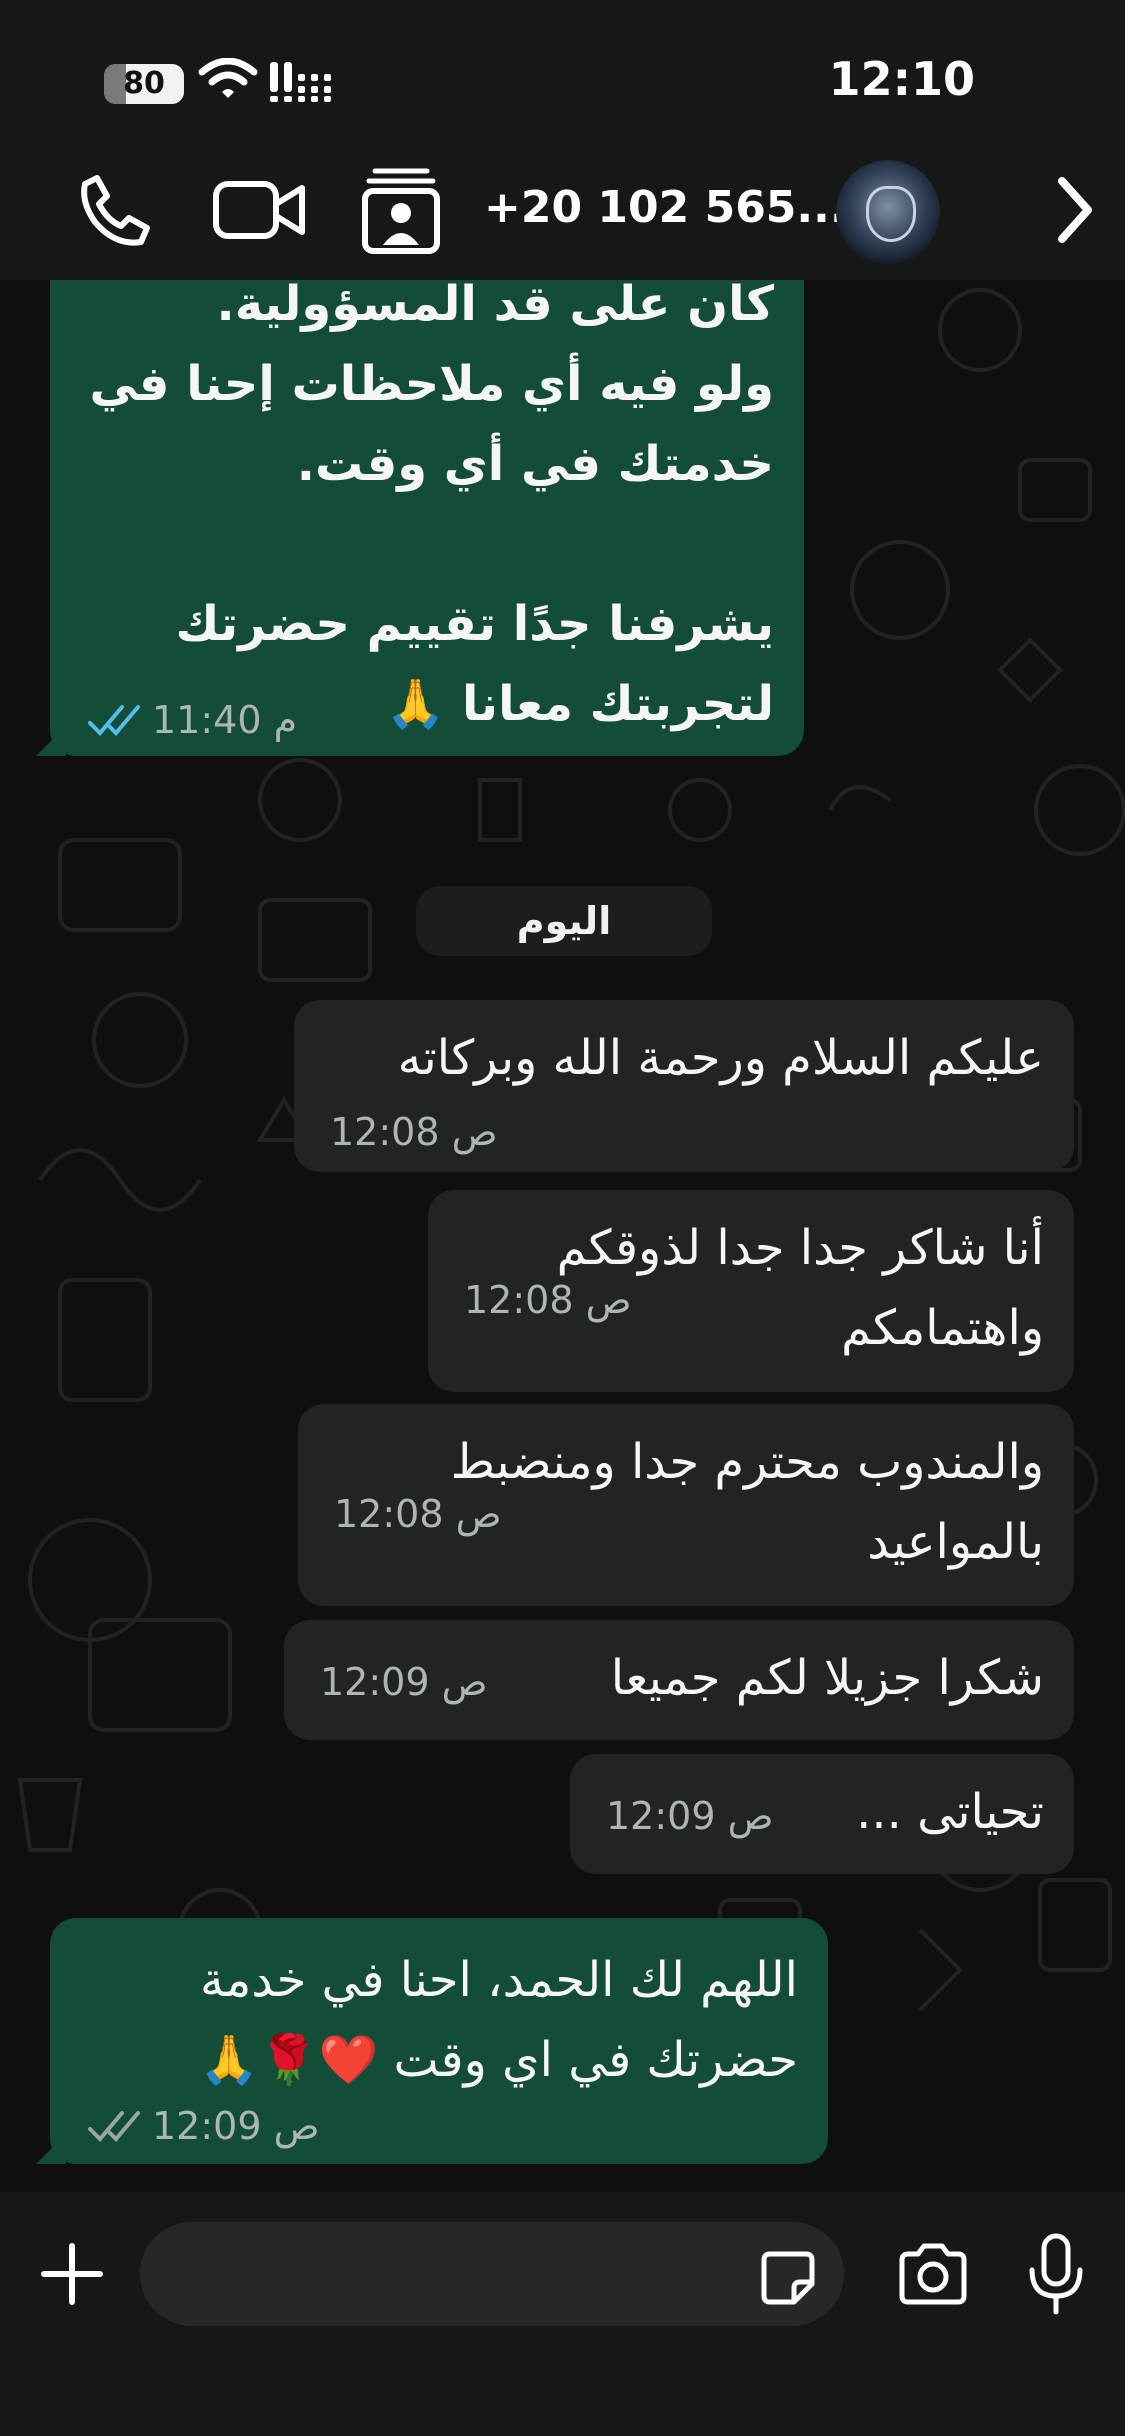 This screenshot has height=2436, width=1125. What do you see at coordinates (300, 82) in the screenshot?
I see `signal-icon` at bounding box center [300, 82].